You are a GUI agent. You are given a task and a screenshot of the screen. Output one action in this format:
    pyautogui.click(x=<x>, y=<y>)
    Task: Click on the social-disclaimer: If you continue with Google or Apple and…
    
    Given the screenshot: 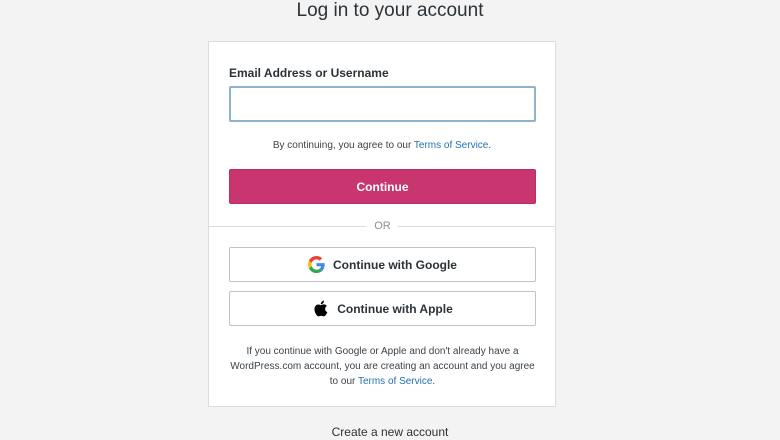 What is the action you would take?
    pyautogui.click(x=382, y=366)
    